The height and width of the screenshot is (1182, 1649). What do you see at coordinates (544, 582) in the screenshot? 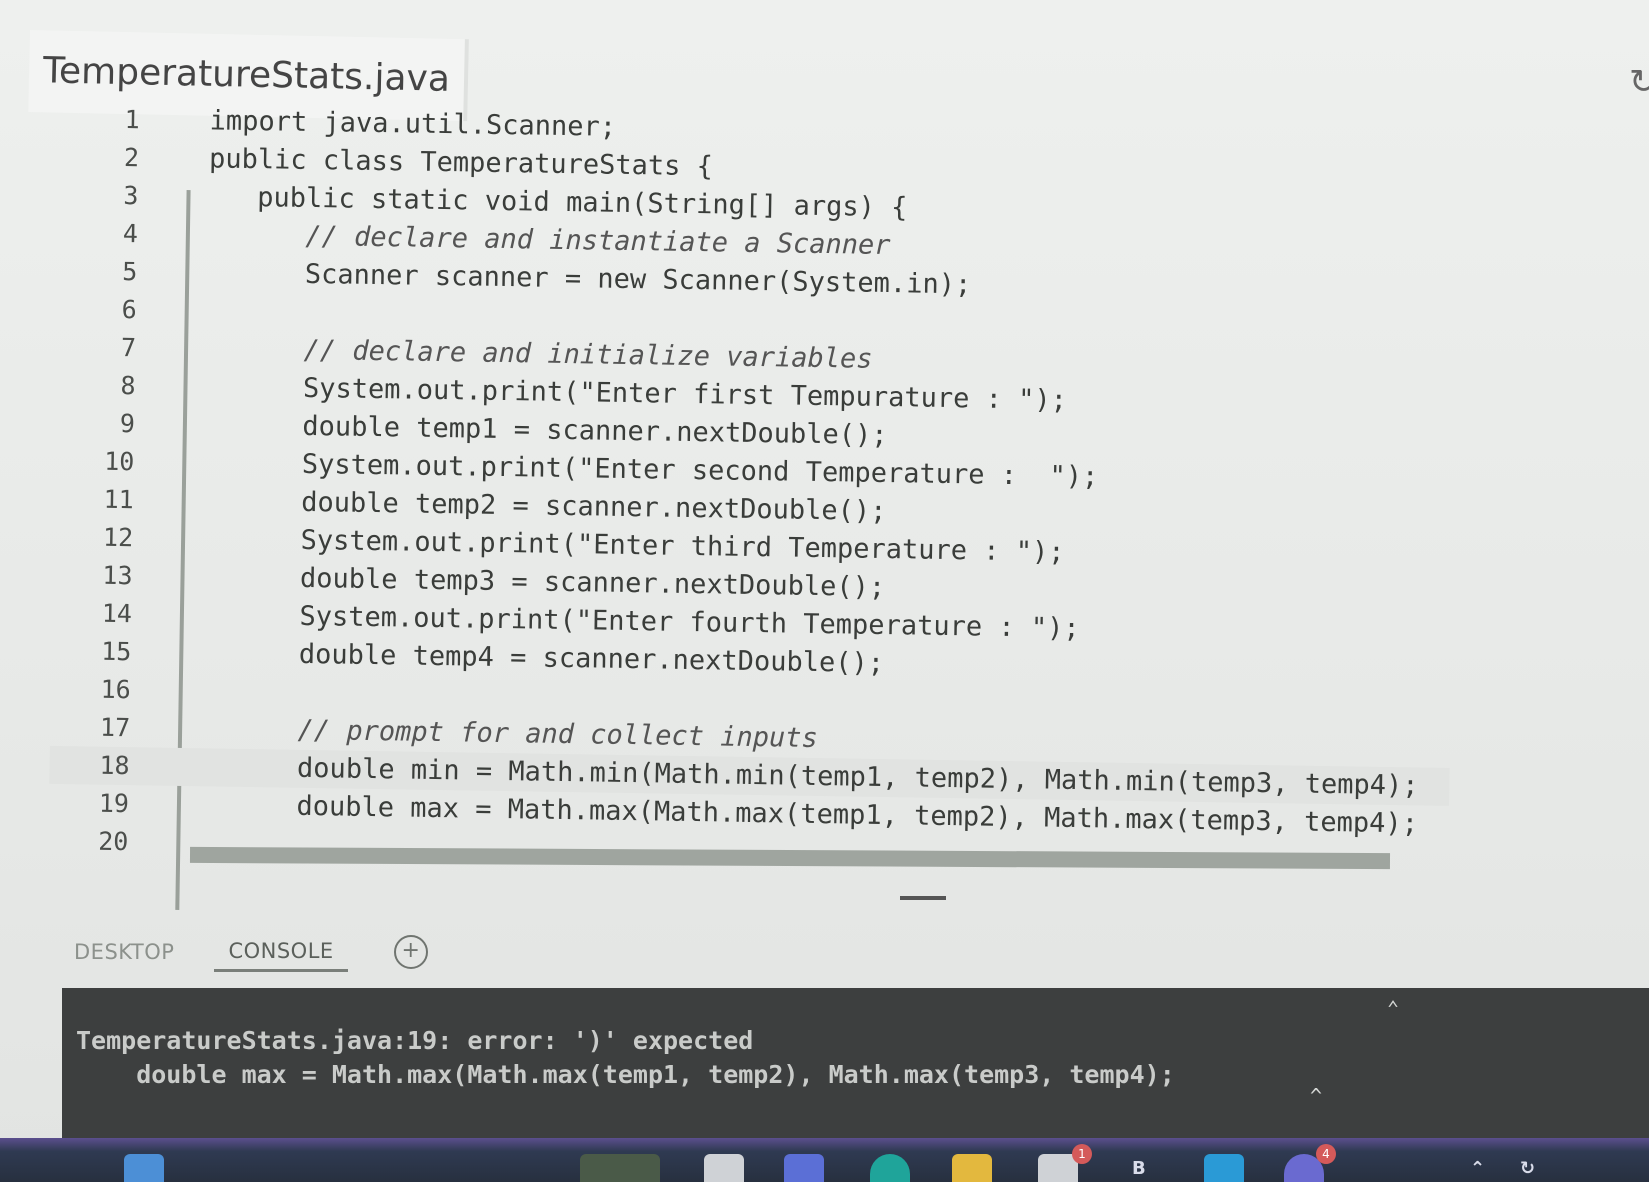
I see `code-text: double temp3 = scanner.nextDouble();` at bounding box center [544, 582].